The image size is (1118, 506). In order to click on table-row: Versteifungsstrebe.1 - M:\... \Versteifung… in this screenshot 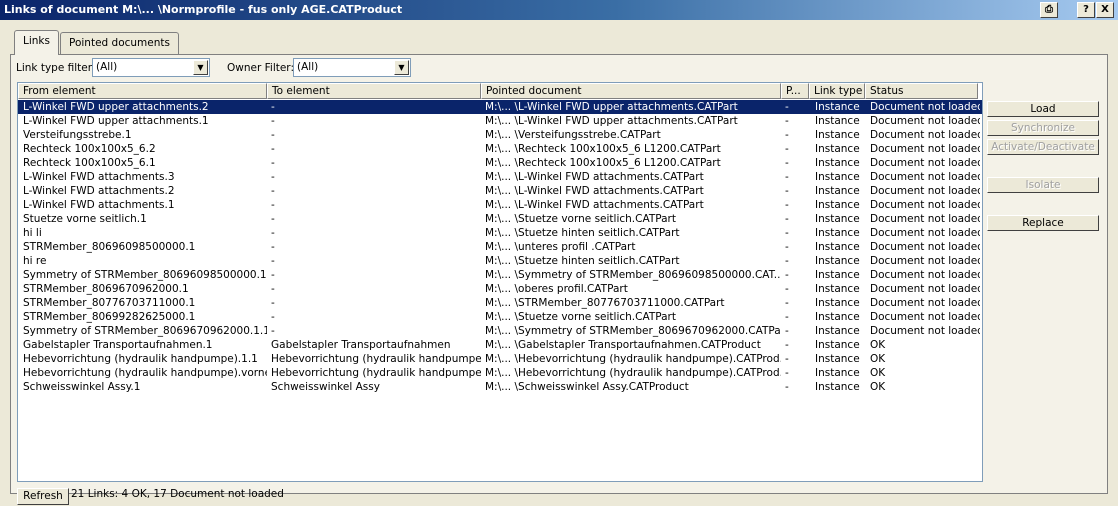, I will do `click(500, 135)`.